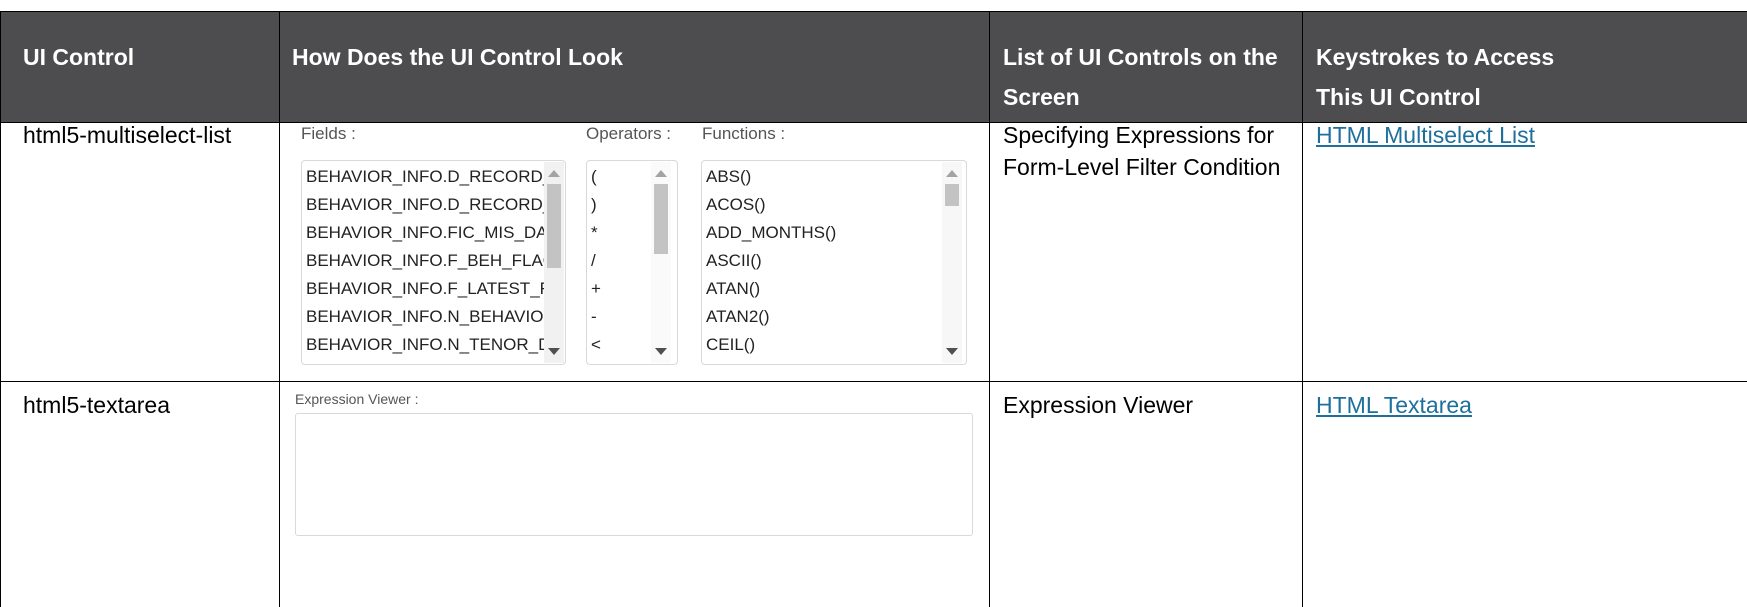 The image size is (1747, 607). I want to click on operator-option: >, so click(621, 361).